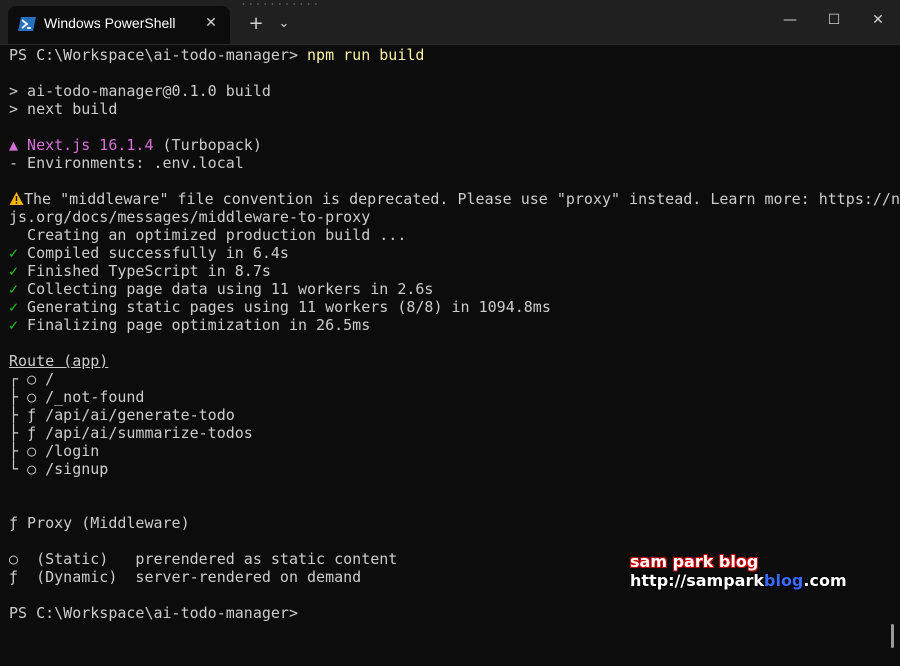 This screenshot has width=900, height=666. I want to click on command-text: npm run build, so click(366, 55).